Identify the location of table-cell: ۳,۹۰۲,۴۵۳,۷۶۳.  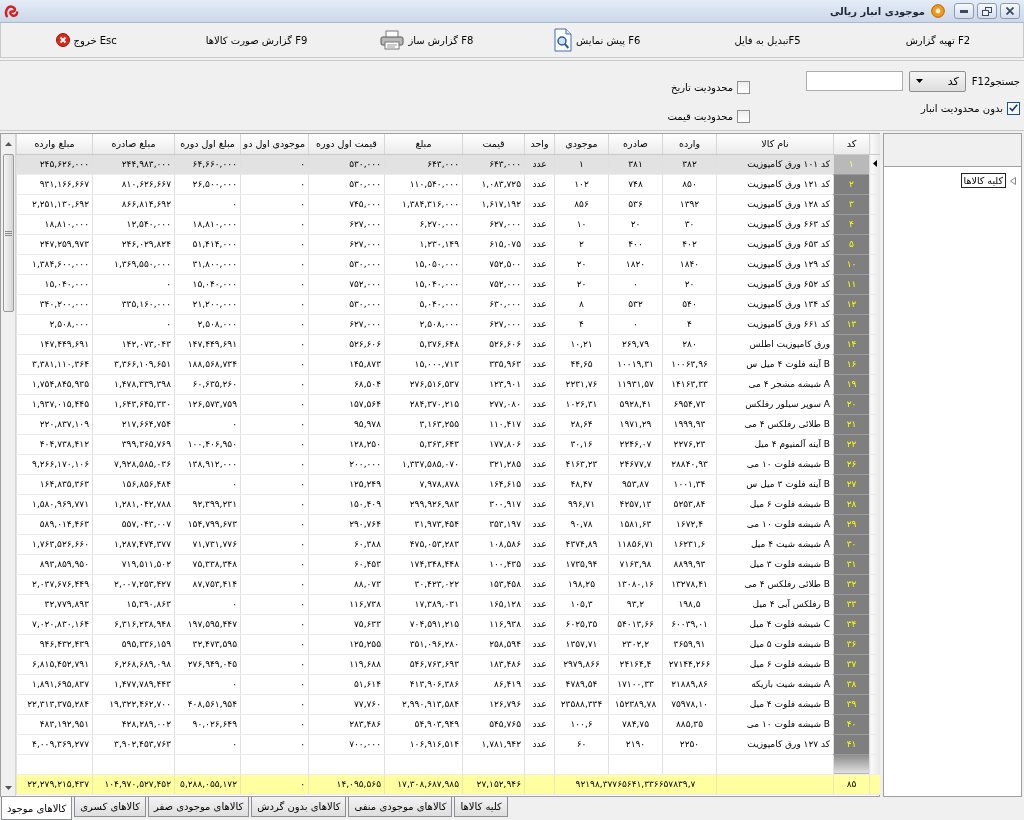
(133, 744).